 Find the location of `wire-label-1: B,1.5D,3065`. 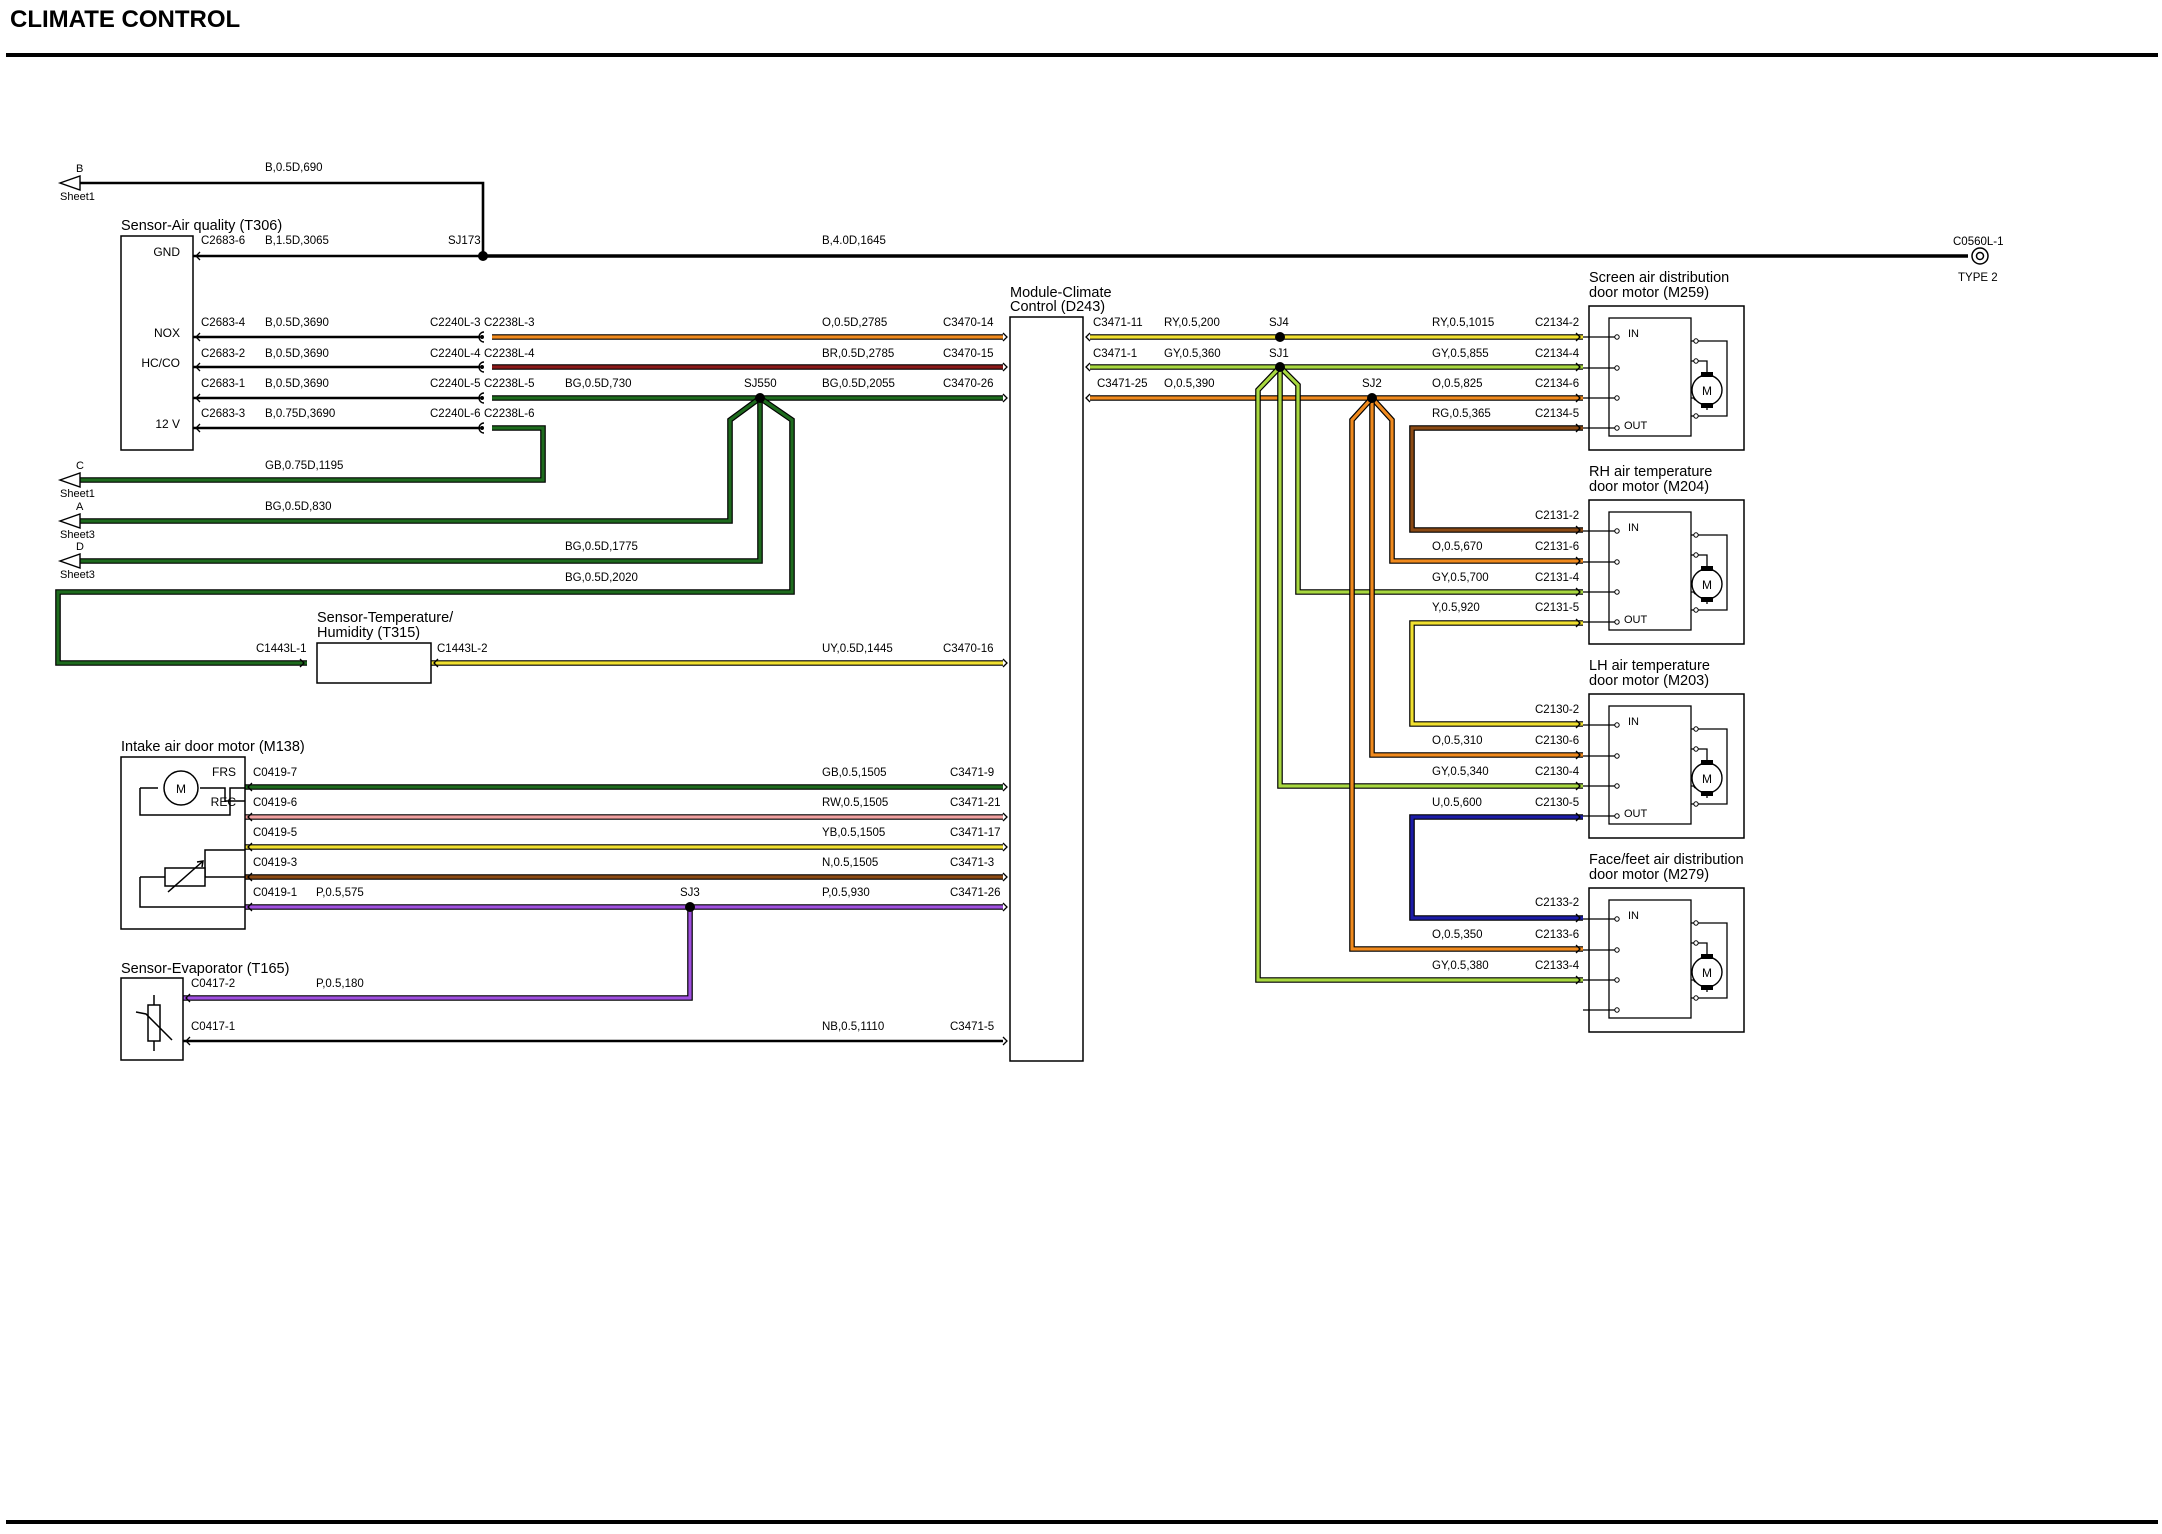

wire-label-1: B,1.5D,3065 is located at coordinates (297, 241).